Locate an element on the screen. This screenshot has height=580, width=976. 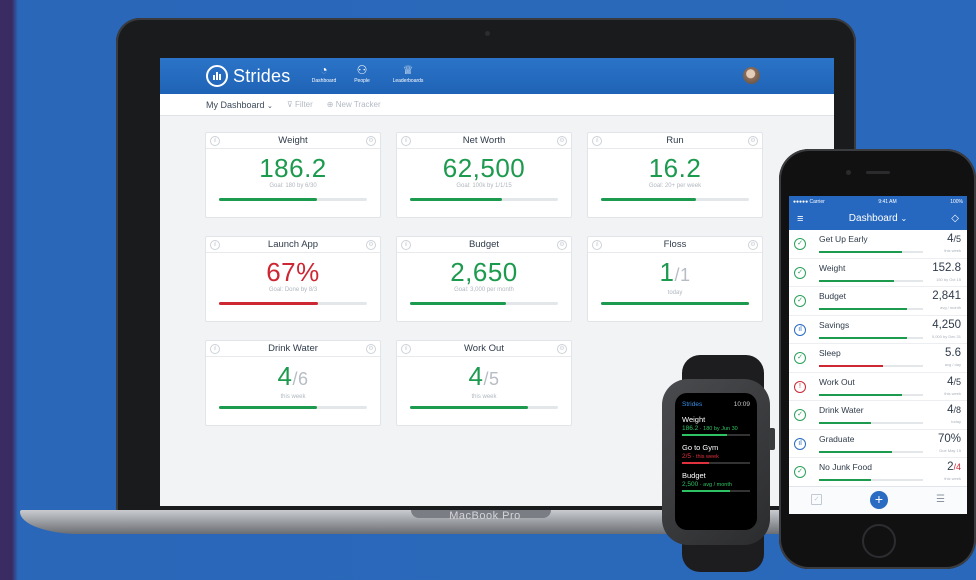
card-header: ıl Drink Water ⚙ is located at coordinates (293, 349).